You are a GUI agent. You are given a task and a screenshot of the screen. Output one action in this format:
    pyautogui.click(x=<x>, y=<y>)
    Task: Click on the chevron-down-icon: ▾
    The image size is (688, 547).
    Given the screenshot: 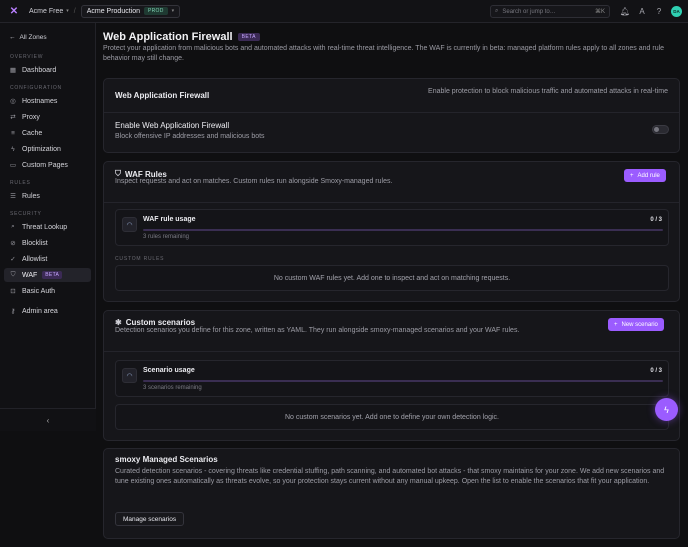 What is the action you would take?
    pyautogui.click(x=173, y=11)
    